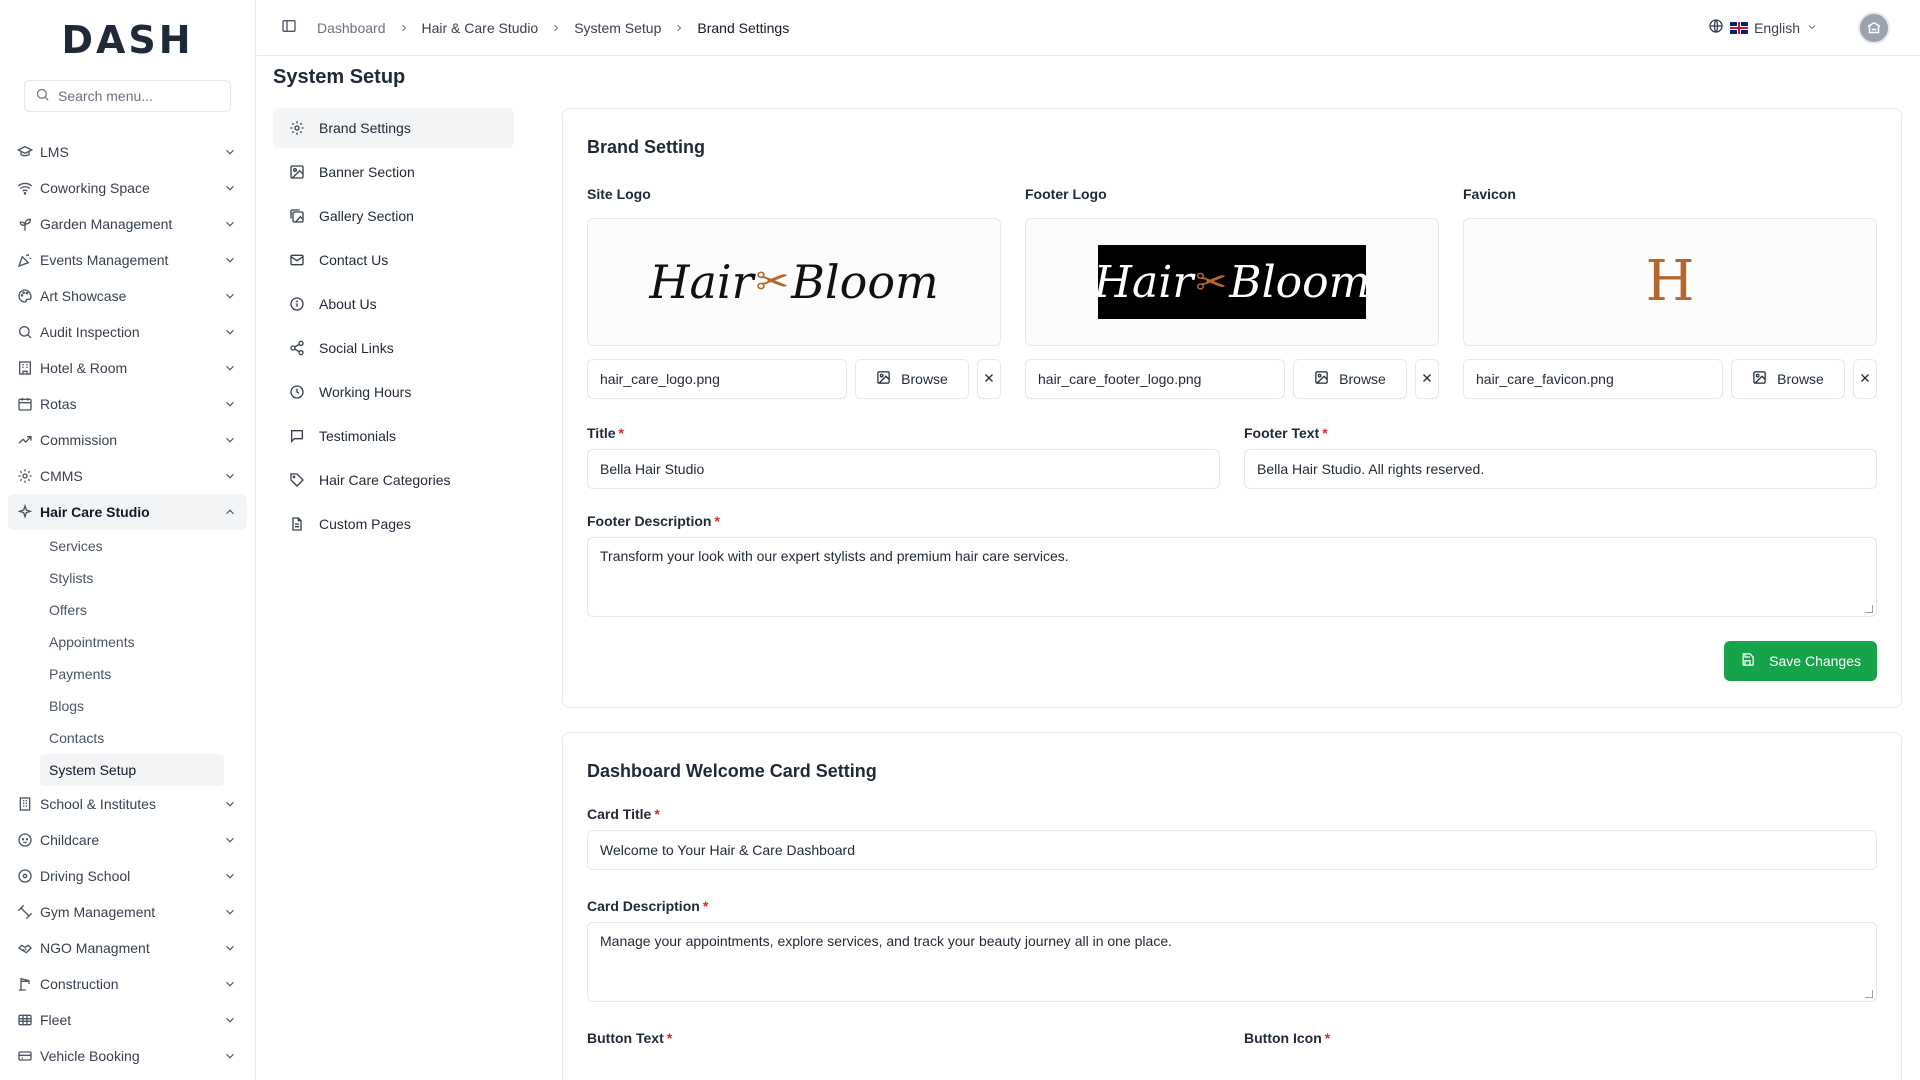 Image resolution: width=1920 pixels, height=1080 pixels. What do you see at coordinates (393, 480) in the screenshot?
I see `settings-tab-hair-care-categories: Hair Care Categories` at bounding box center [393, 480].